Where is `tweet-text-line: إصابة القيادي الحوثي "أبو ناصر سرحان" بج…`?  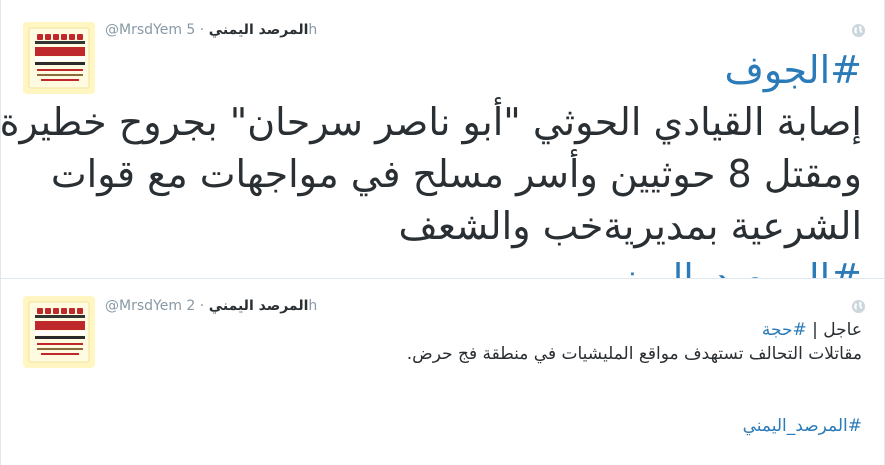
tweet-text-line: إصابة القيادي الحوثي "أبو ناصر سرحان" بج… is located at coordinates (431, 122).